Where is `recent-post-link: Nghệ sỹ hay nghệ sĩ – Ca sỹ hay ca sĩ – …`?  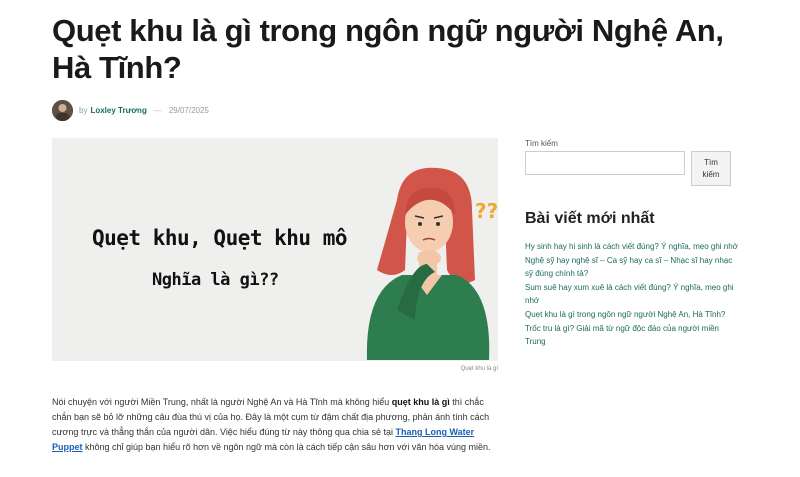 recent-post-link: Nghệ sỹ hay nghệ sĩ – Ca sỹ hay ca sĩ – … is located at coordinates (632, 267).